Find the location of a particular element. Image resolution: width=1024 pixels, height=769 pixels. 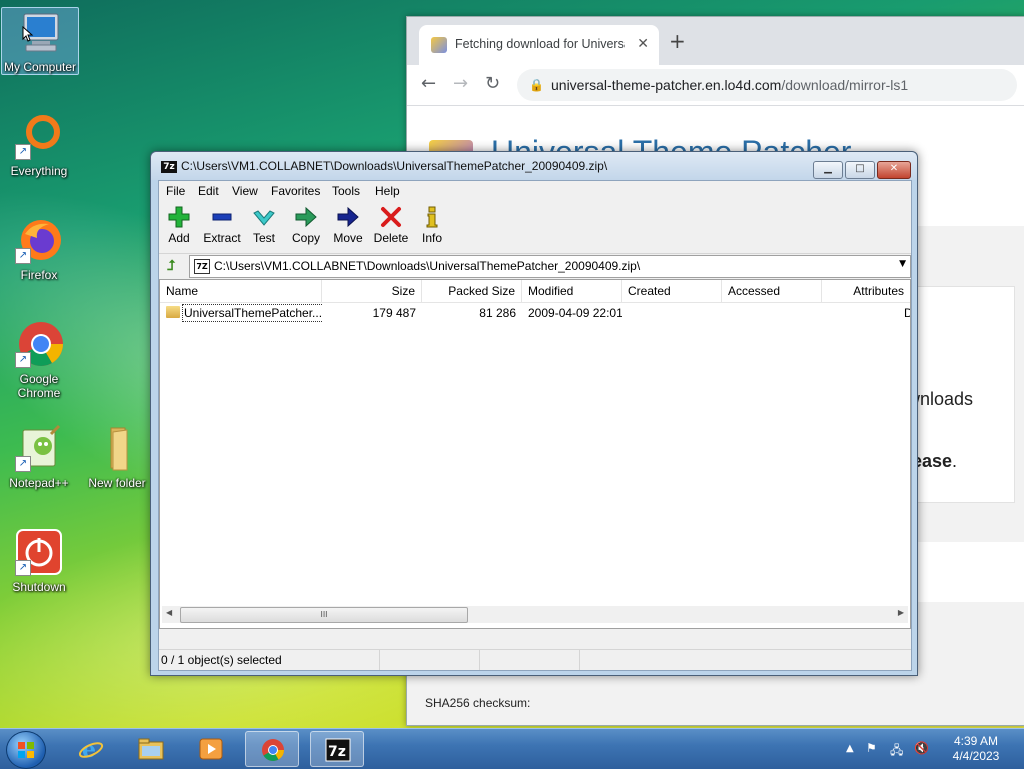

chevron-down-icon: ▼ is located at coordinates (902, 264).